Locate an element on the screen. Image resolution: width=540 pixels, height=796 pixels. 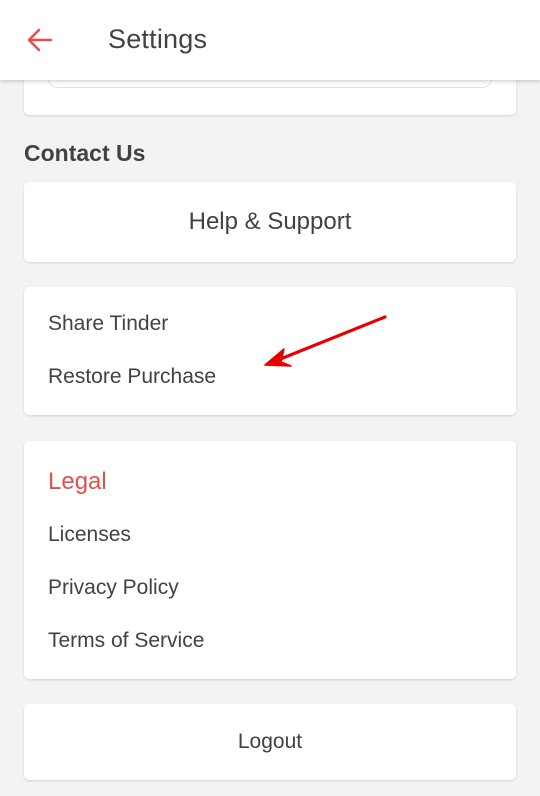
logout-button: Logout is located at coordinates (270, 742).